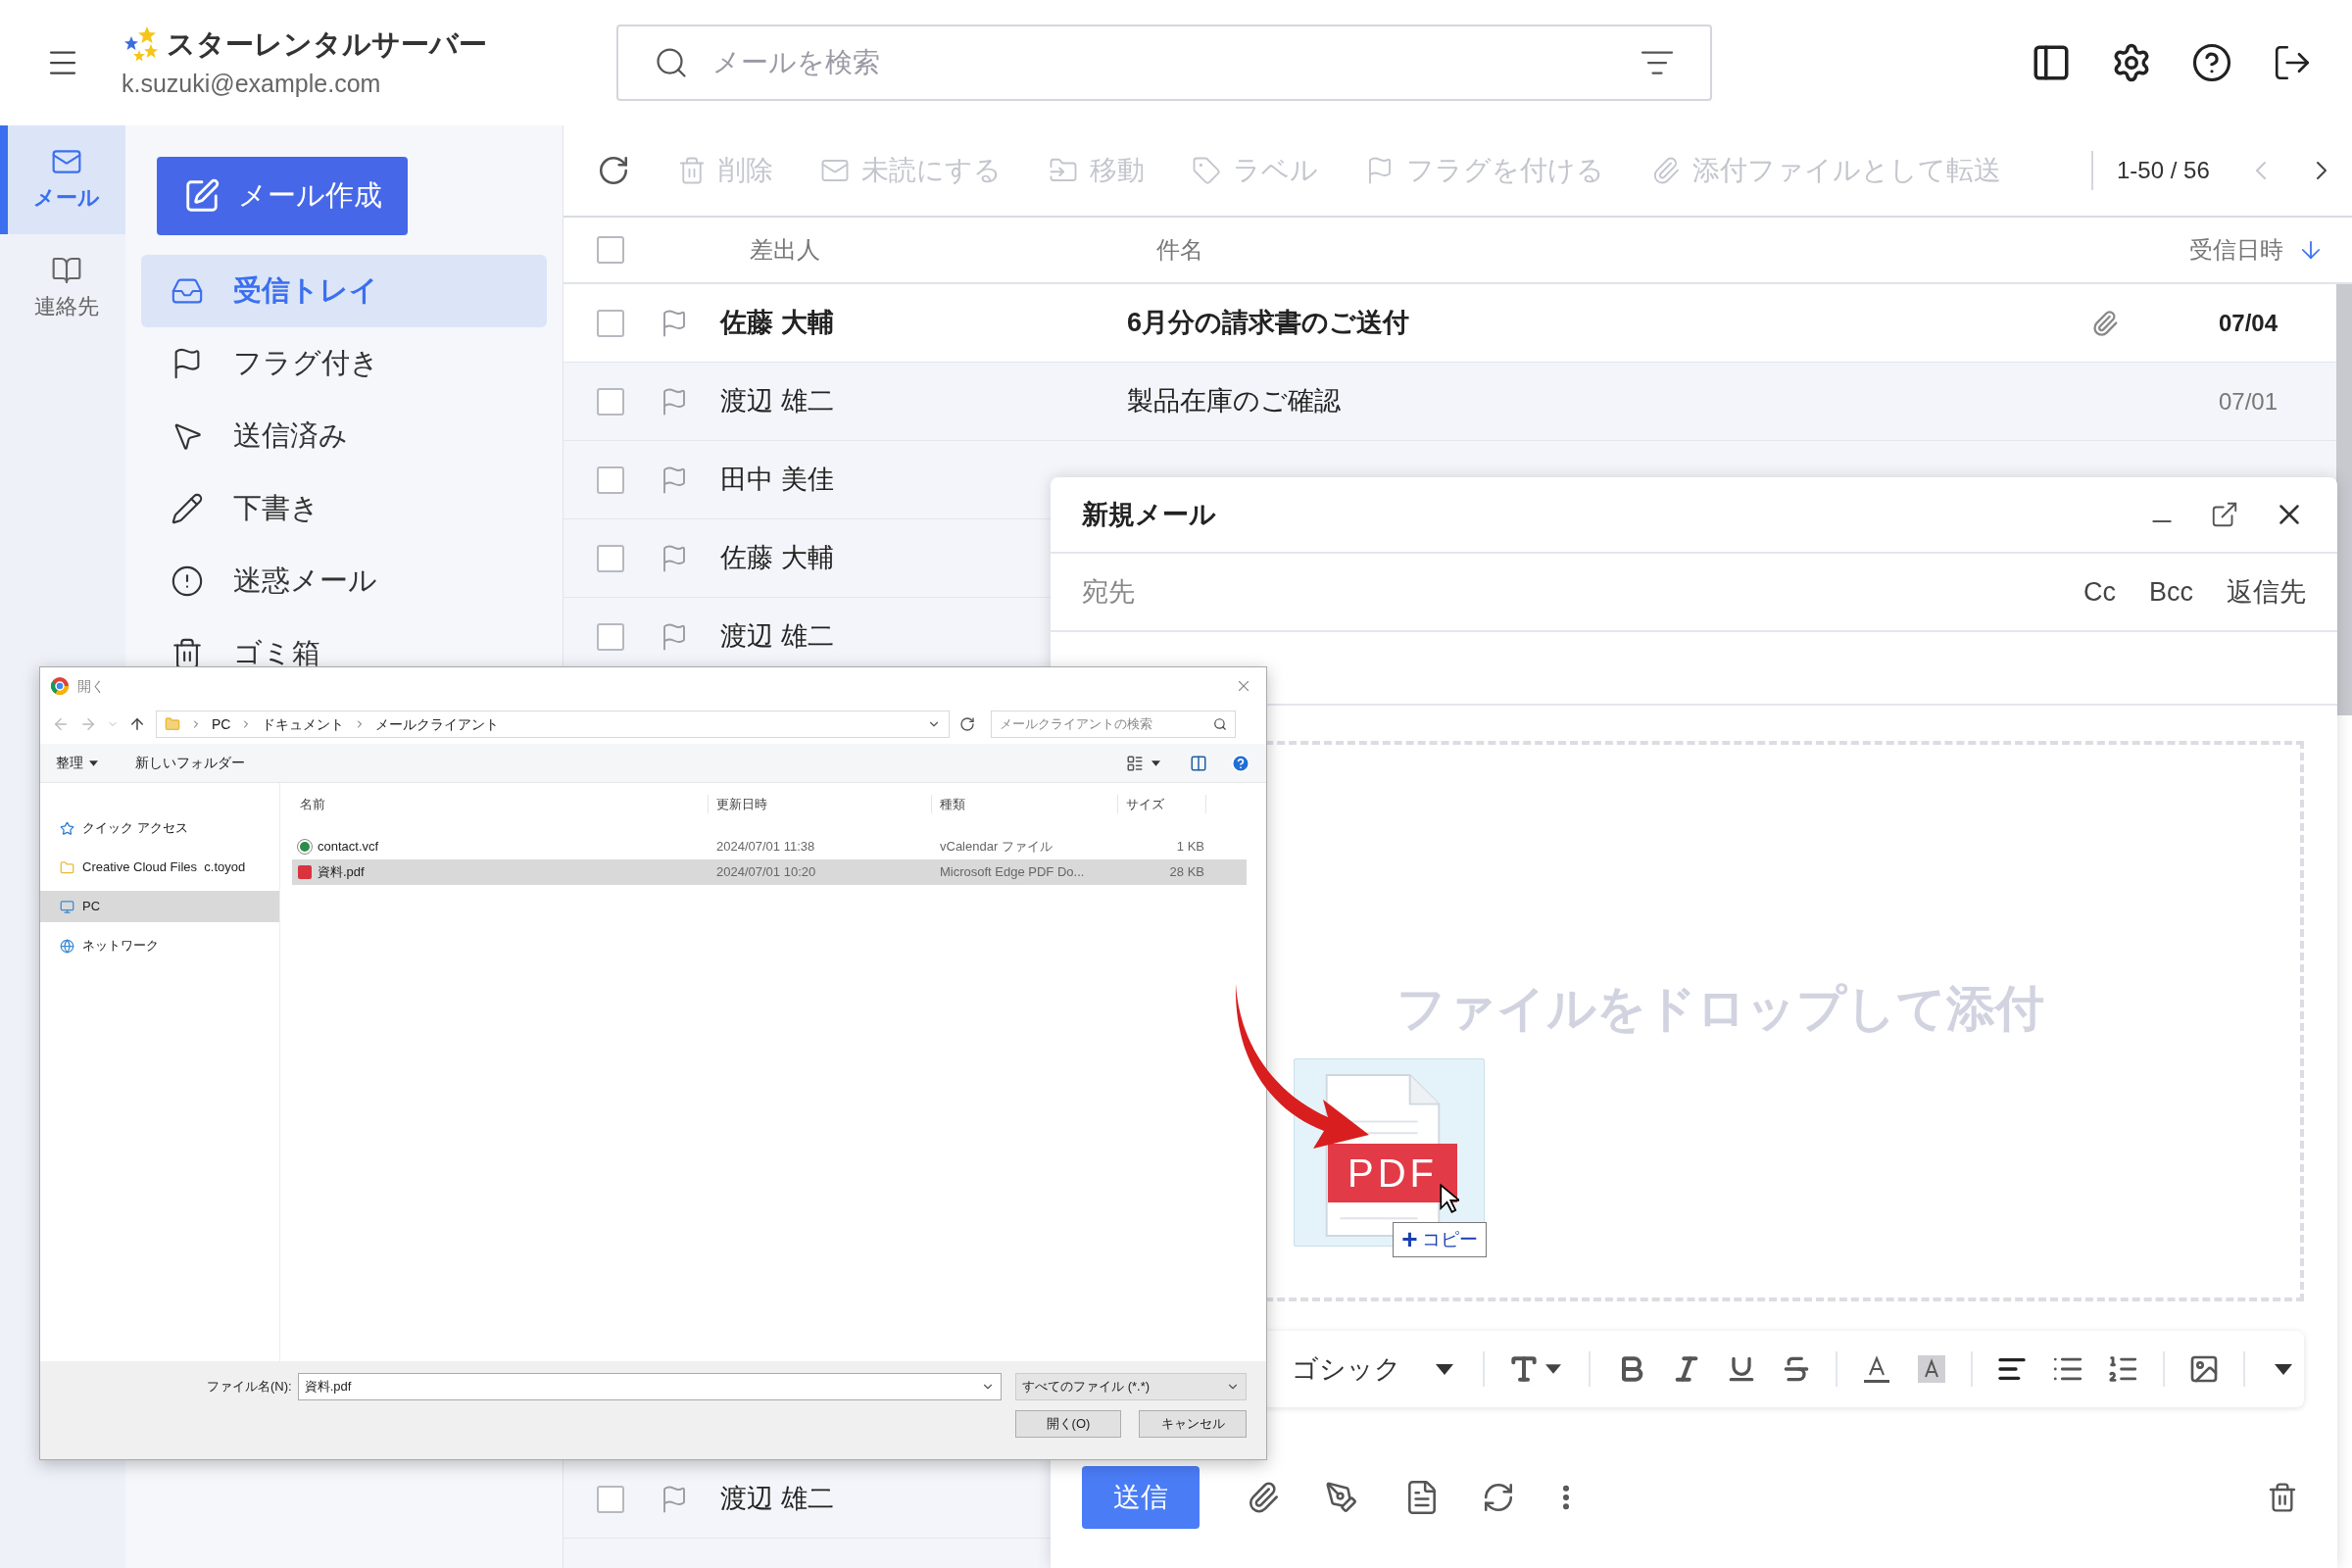 The height and width of the screenshot is (1568, 2352). What do you see at coordinates (1162, 803) in the screenshot?
I see `column-header: サイズ` at bounding box center [1162, 803].